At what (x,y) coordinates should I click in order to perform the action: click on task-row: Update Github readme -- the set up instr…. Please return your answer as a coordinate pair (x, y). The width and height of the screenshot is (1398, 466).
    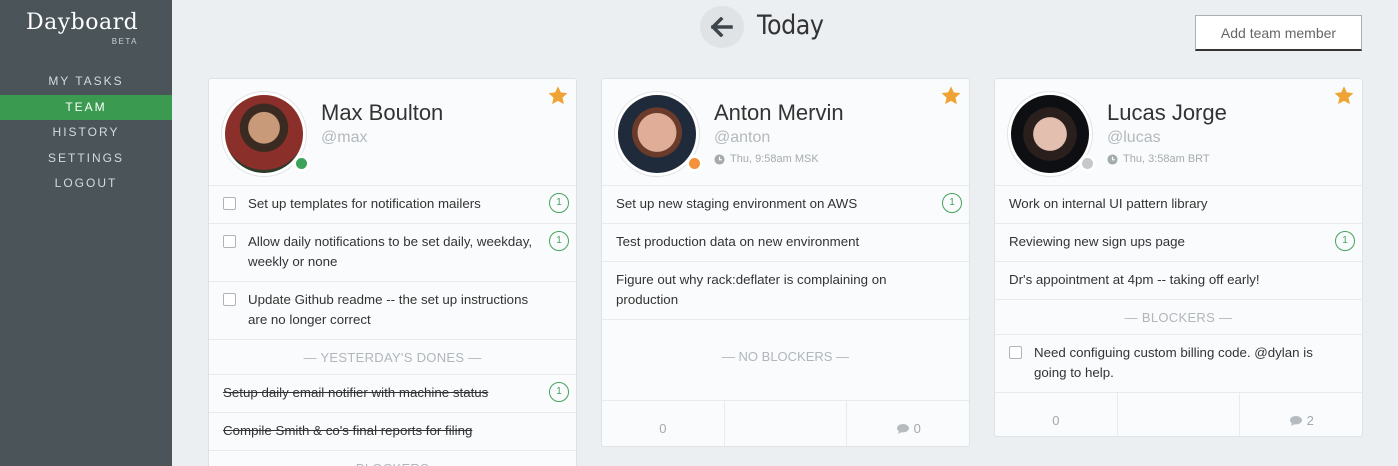
    Looking at the image, I should click on (392, 311).